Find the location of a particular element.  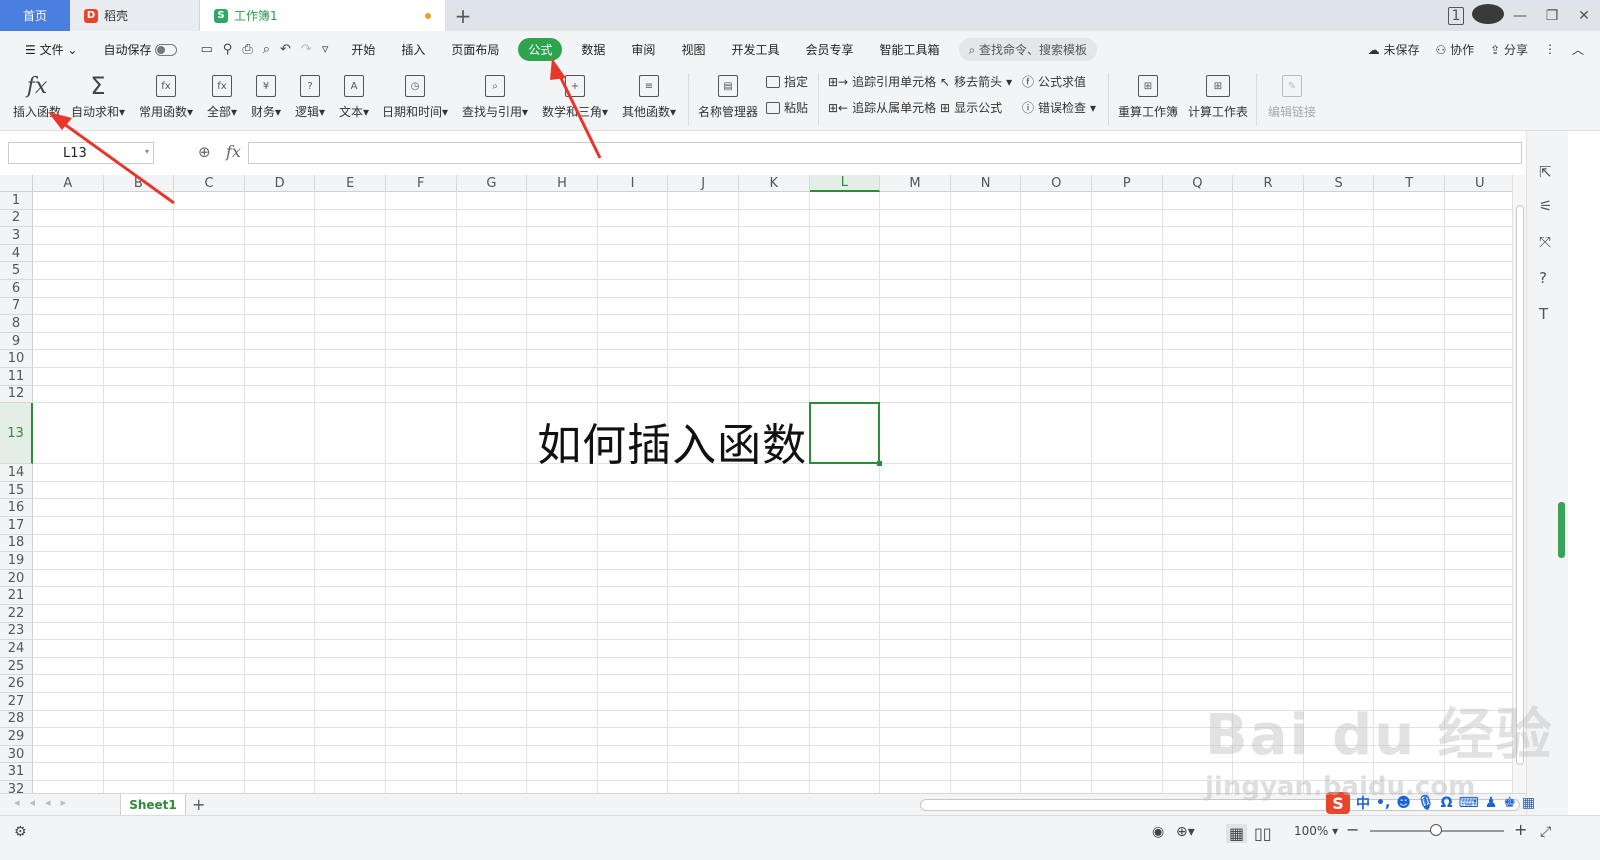

macro-icon: ⚙ is located at coordinates (20, 832).